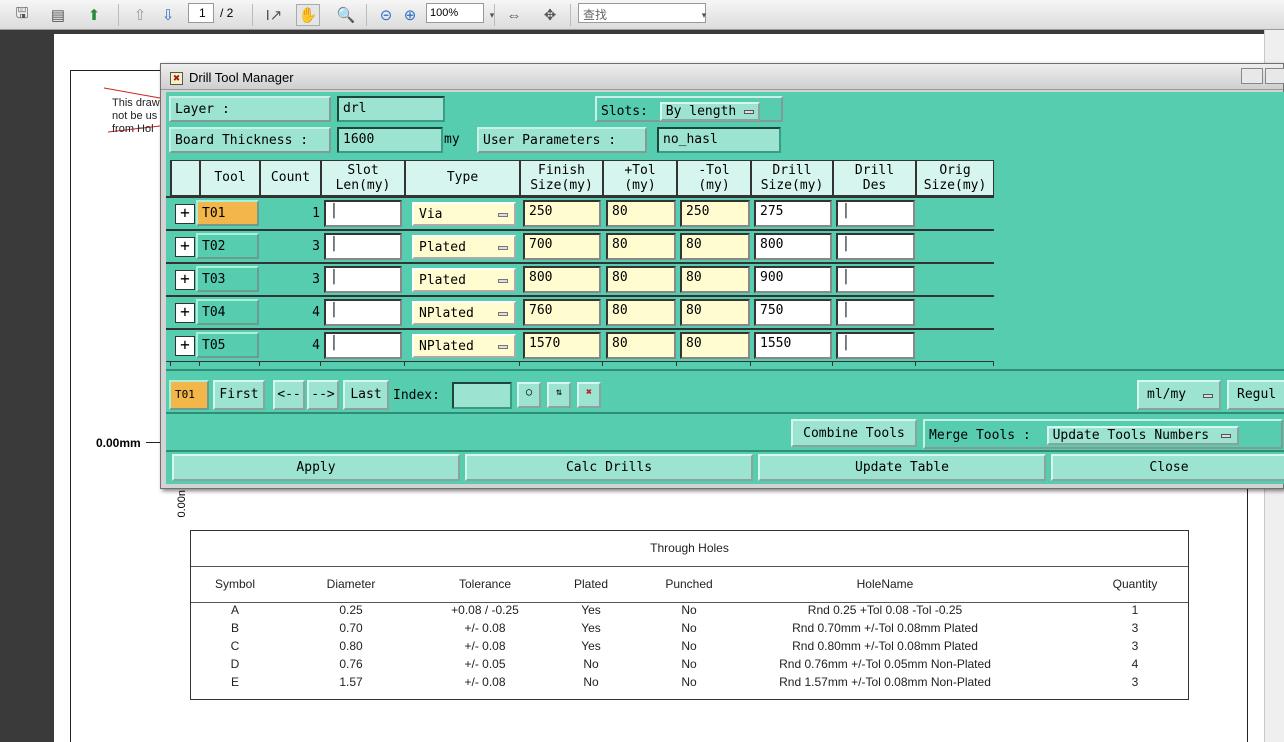  I want to click on hand-tool-icon: ✋, so click(308, 15).